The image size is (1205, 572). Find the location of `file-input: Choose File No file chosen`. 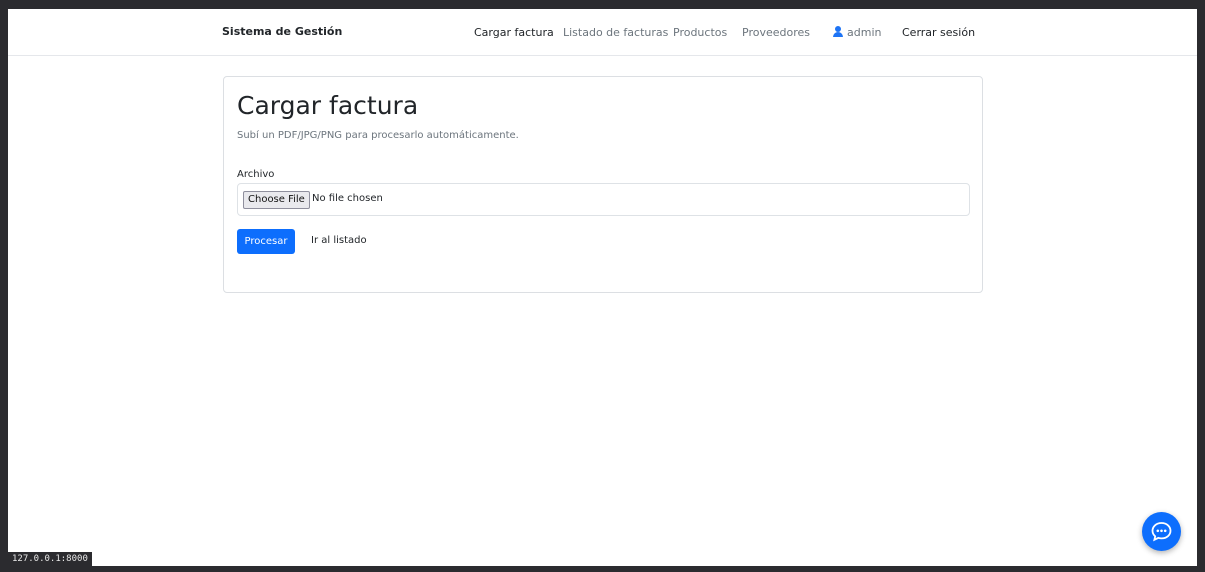

file-input: Choose File No file chosen is located at coordinates (603, 199).